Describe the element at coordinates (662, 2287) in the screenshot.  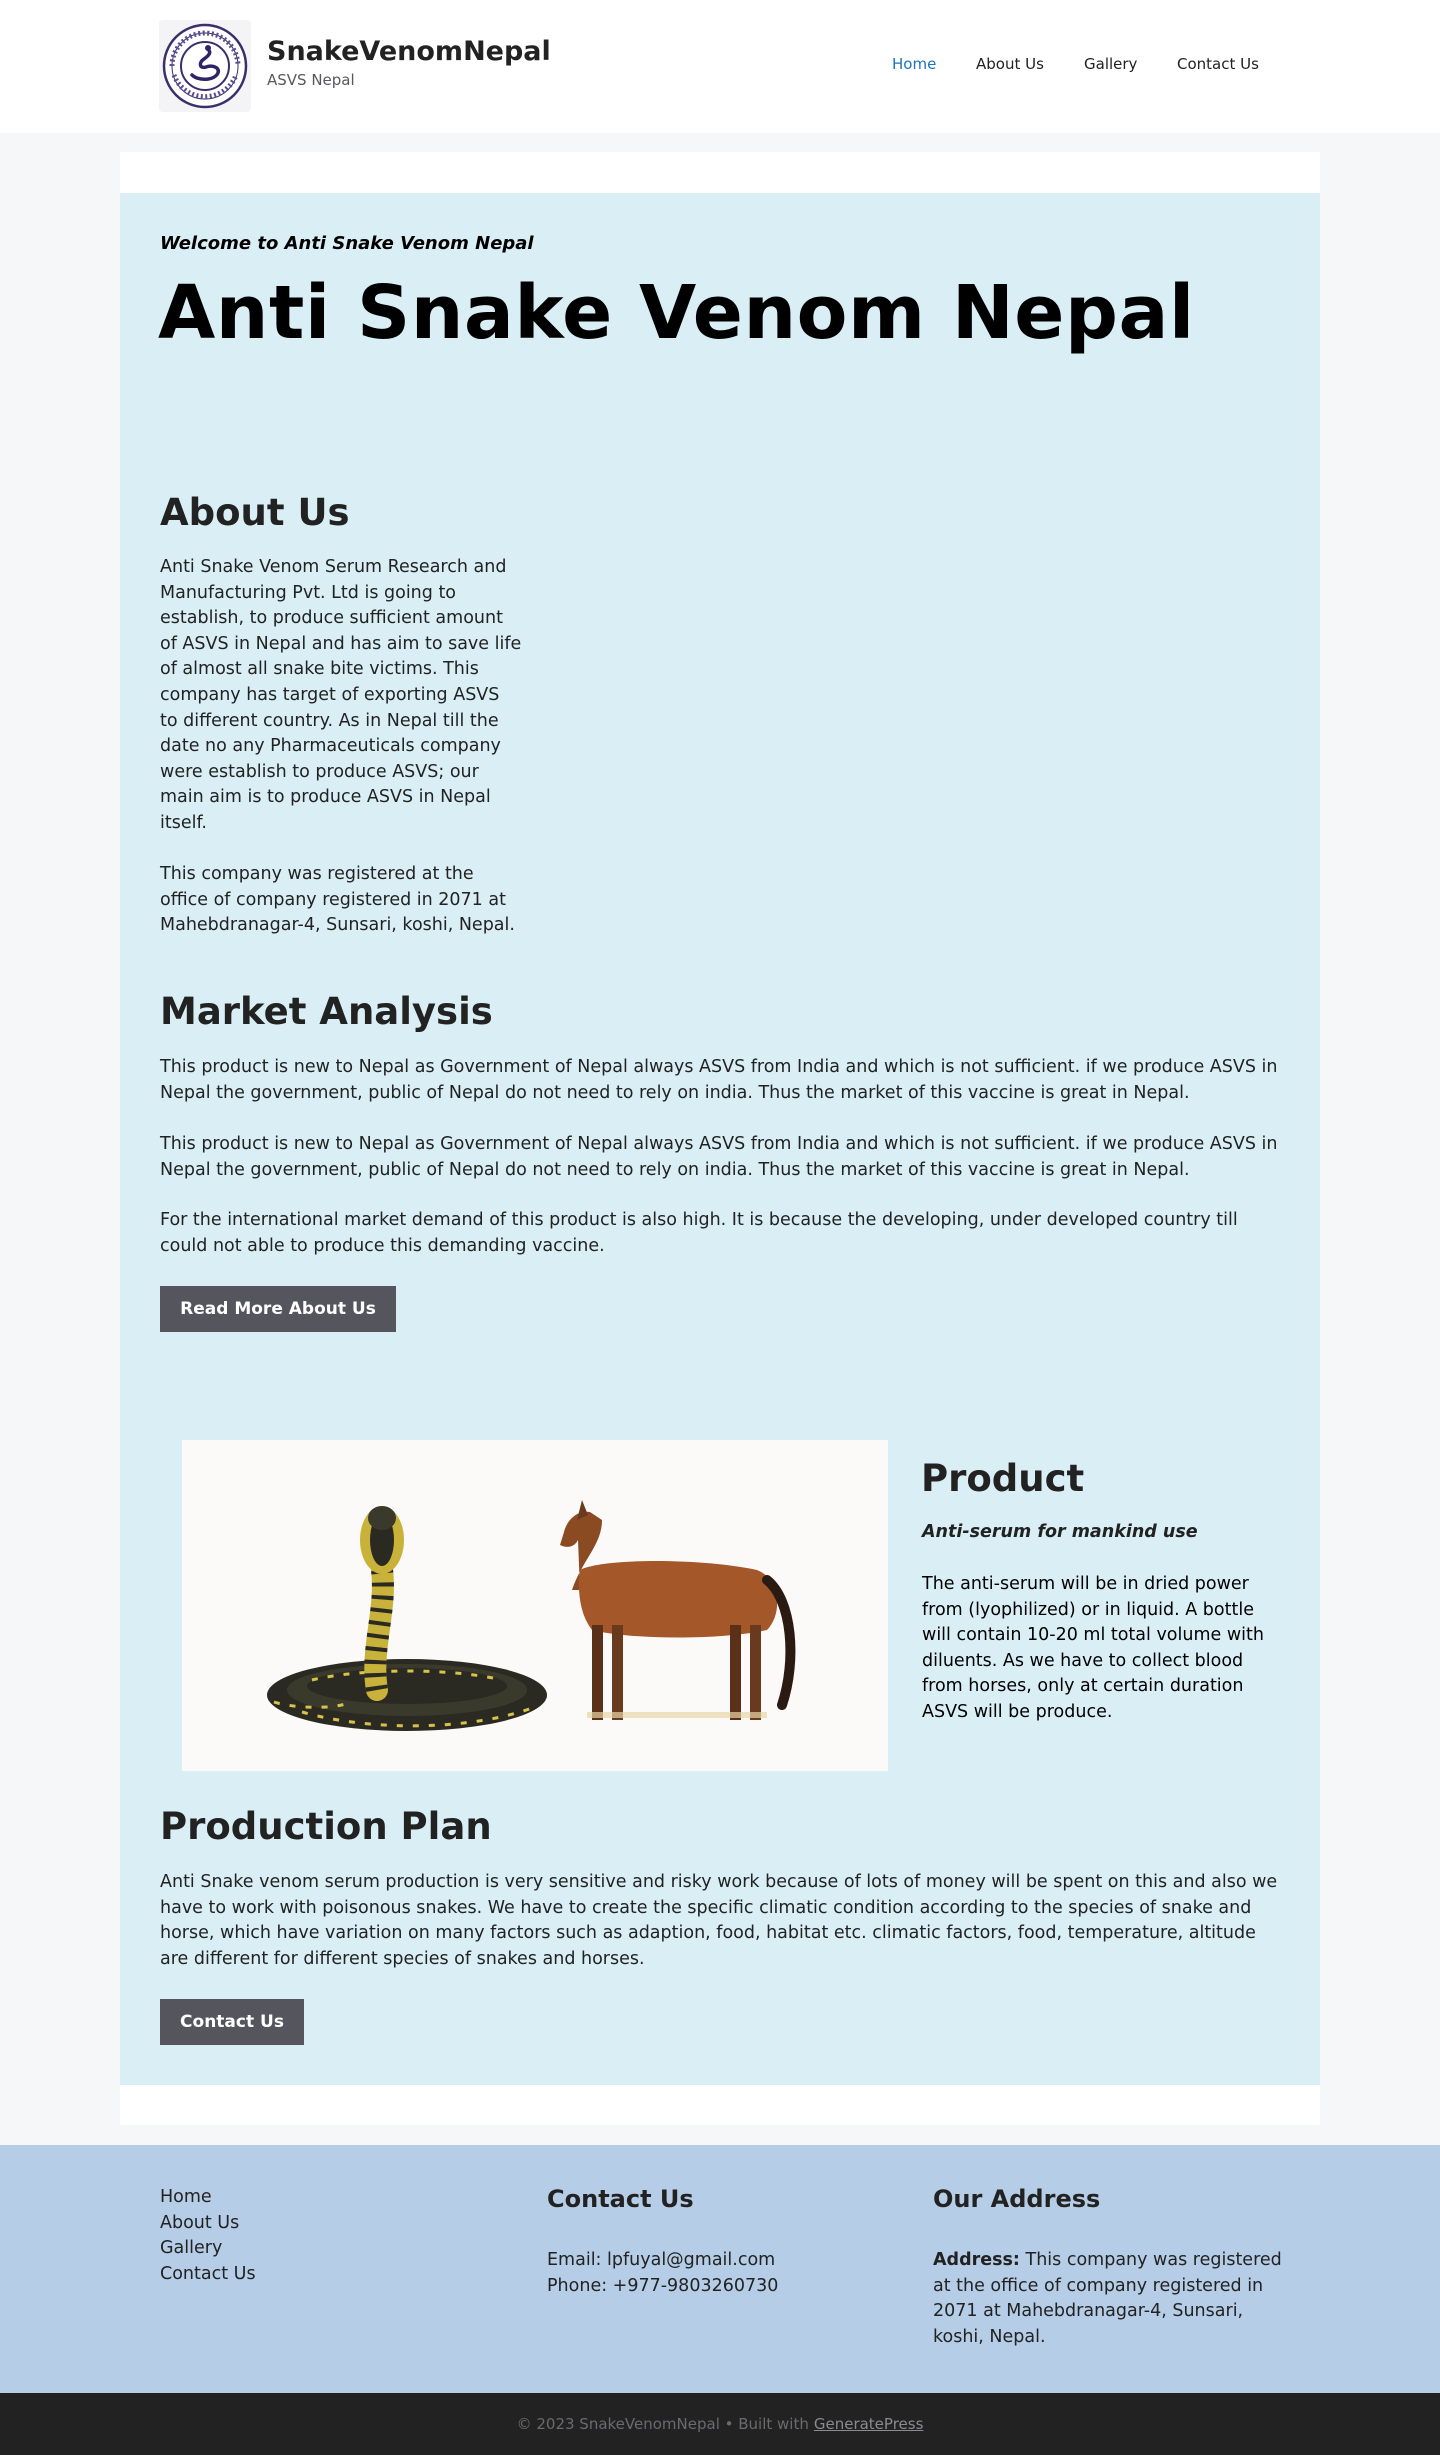
I see `footer-phone: Phone: +977-9803260730` at that location.